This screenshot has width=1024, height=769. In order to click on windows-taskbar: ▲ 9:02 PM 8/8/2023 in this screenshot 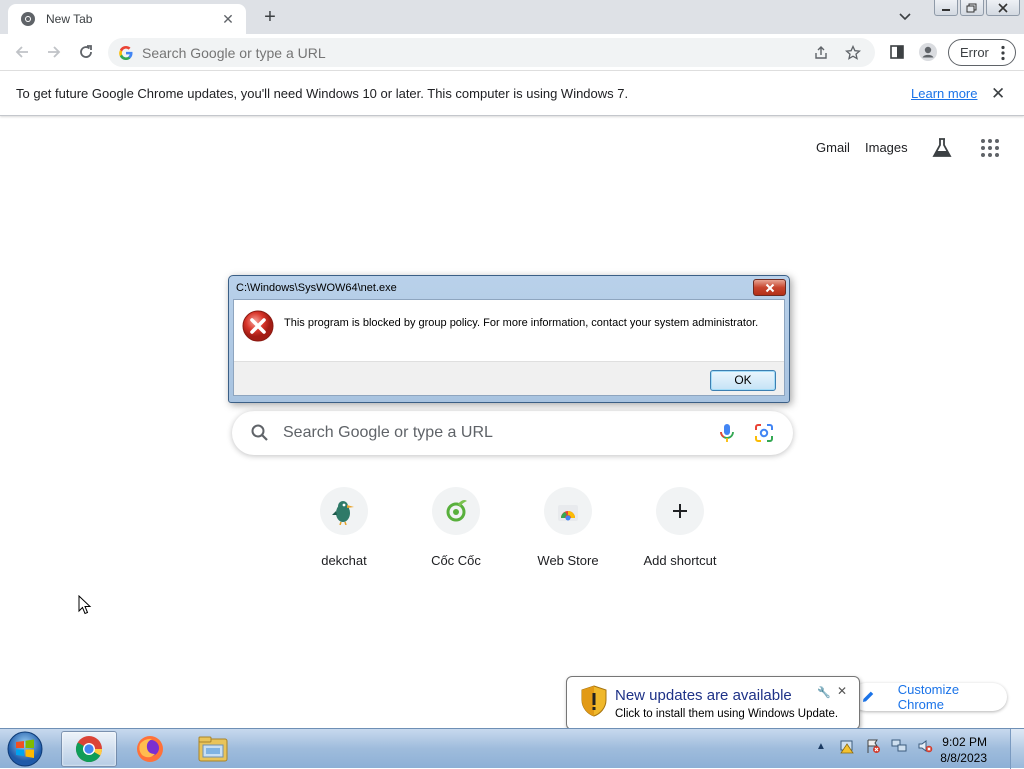, I will do `click(512, 748)`.